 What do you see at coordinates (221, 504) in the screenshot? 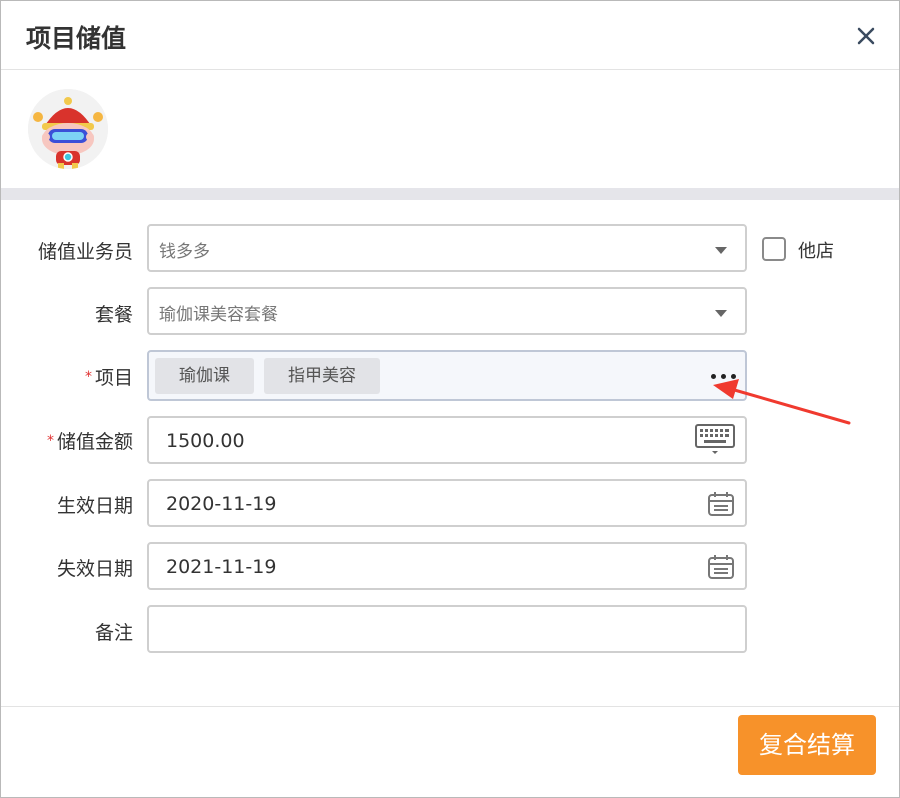
I see `effective-date-value: 2020-11-19` at bounding box center [221, 504].